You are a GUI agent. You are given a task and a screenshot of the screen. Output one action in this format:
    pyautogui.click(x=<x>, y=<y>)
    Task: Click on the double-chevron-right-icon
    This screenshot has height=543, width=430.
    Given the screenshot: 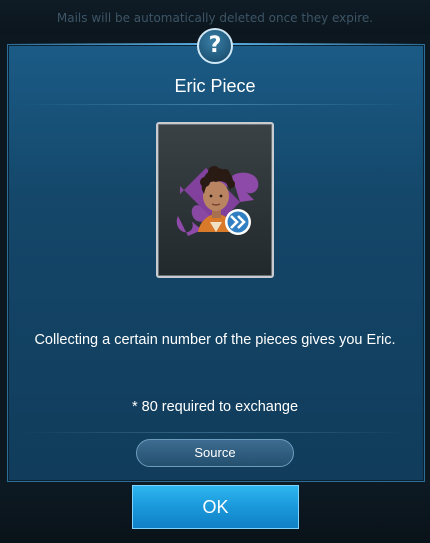 What is the action you would take?
    pyautogui.click(x=238, y=222)
    